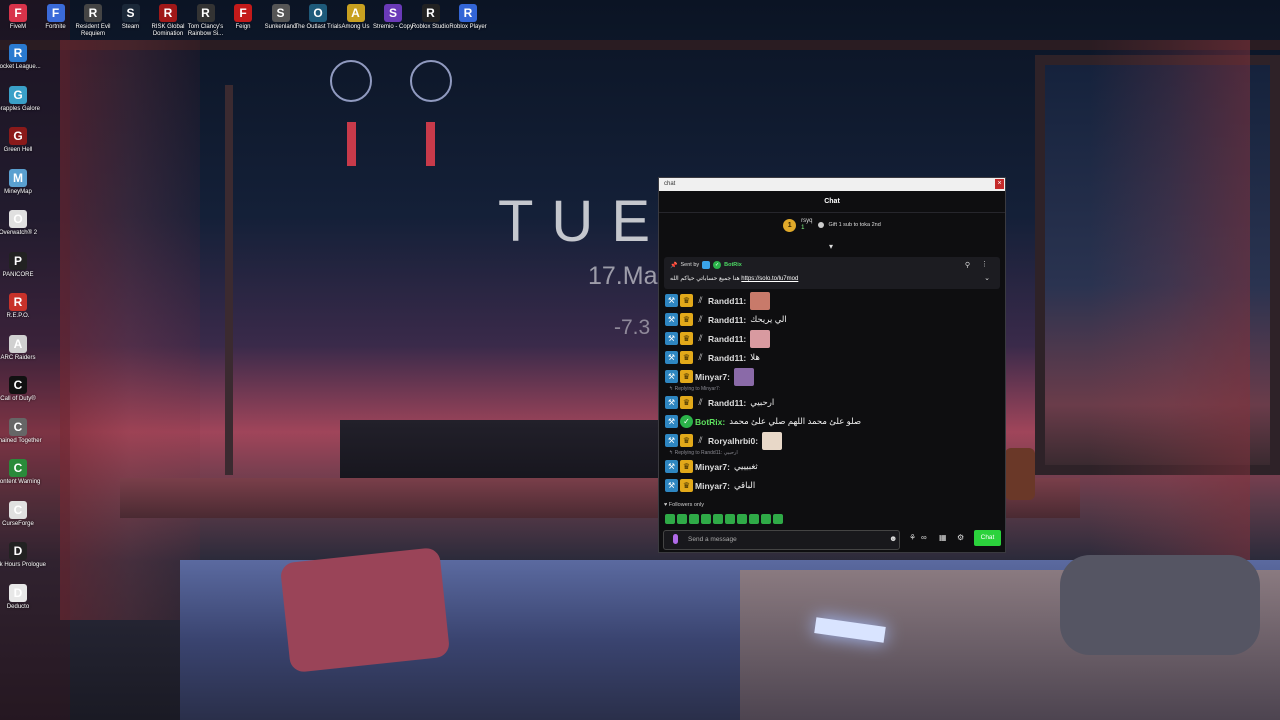 The width and height of the screenshot is (1280, 720). Describe the element at coordinates (832, 202) in the screenshot. I see `chat-header-title: Chat` at that location.